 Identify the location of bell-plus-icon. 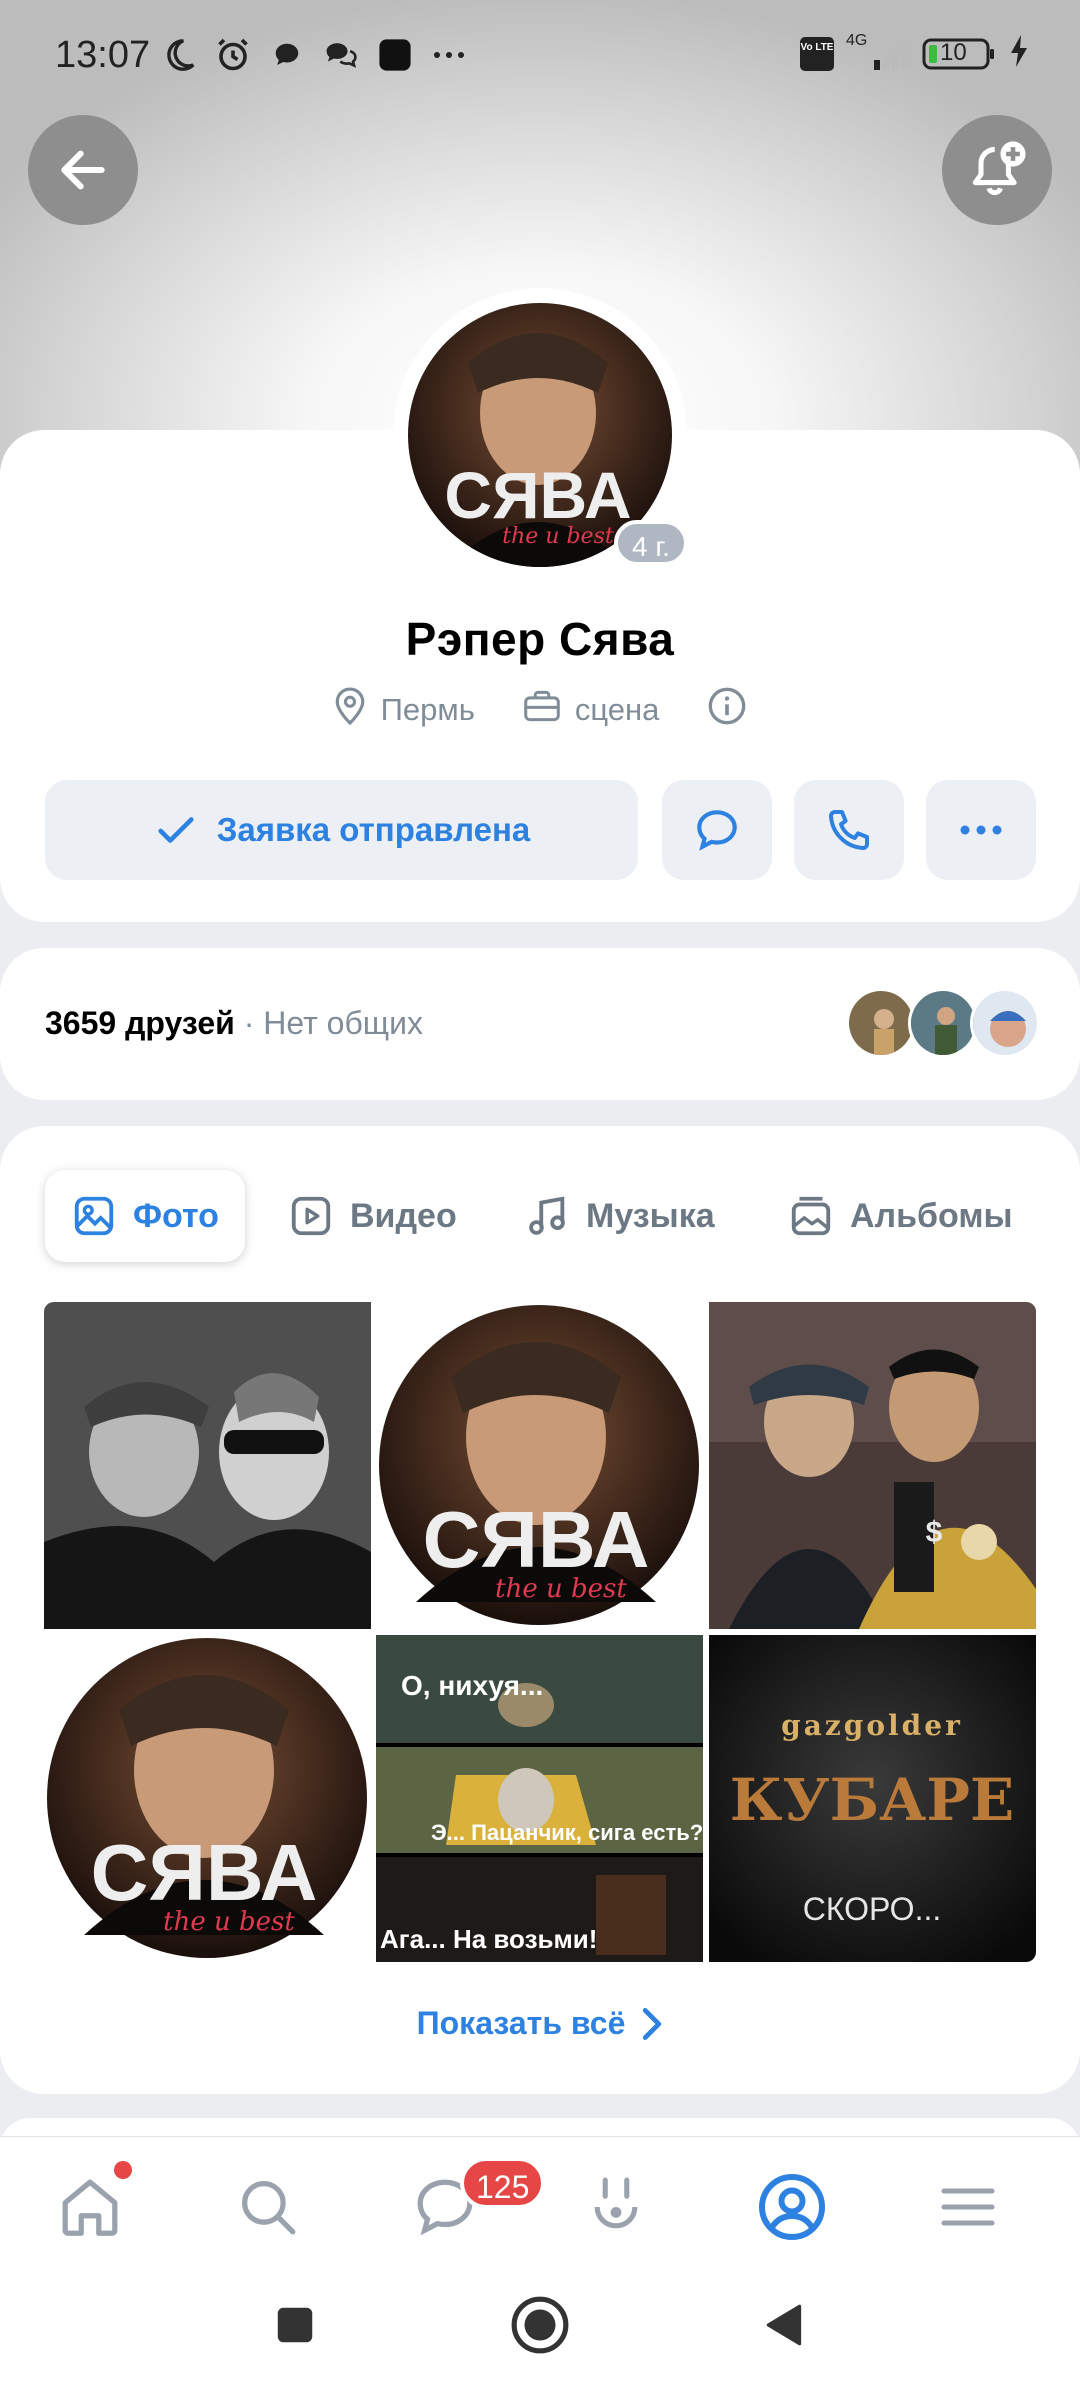
(999, 168).